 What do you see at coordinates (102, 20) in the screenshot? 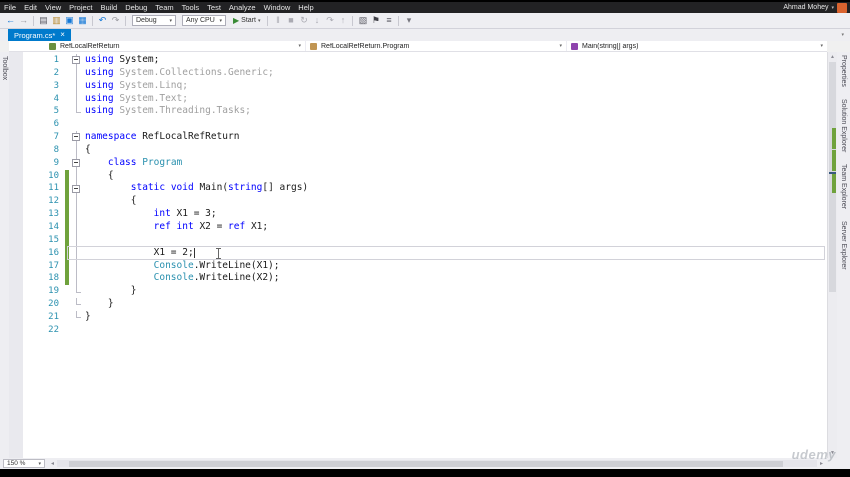
I see `undo-icon: ↶` at bounding box center [102, 20].